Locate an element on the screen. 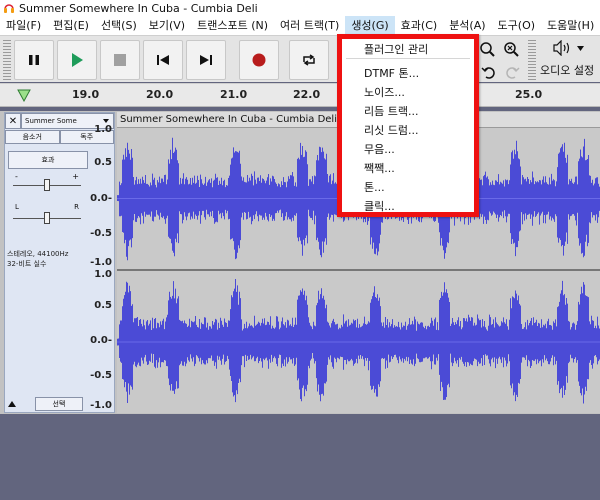  redo-icon is located at coordinates (513, 73).